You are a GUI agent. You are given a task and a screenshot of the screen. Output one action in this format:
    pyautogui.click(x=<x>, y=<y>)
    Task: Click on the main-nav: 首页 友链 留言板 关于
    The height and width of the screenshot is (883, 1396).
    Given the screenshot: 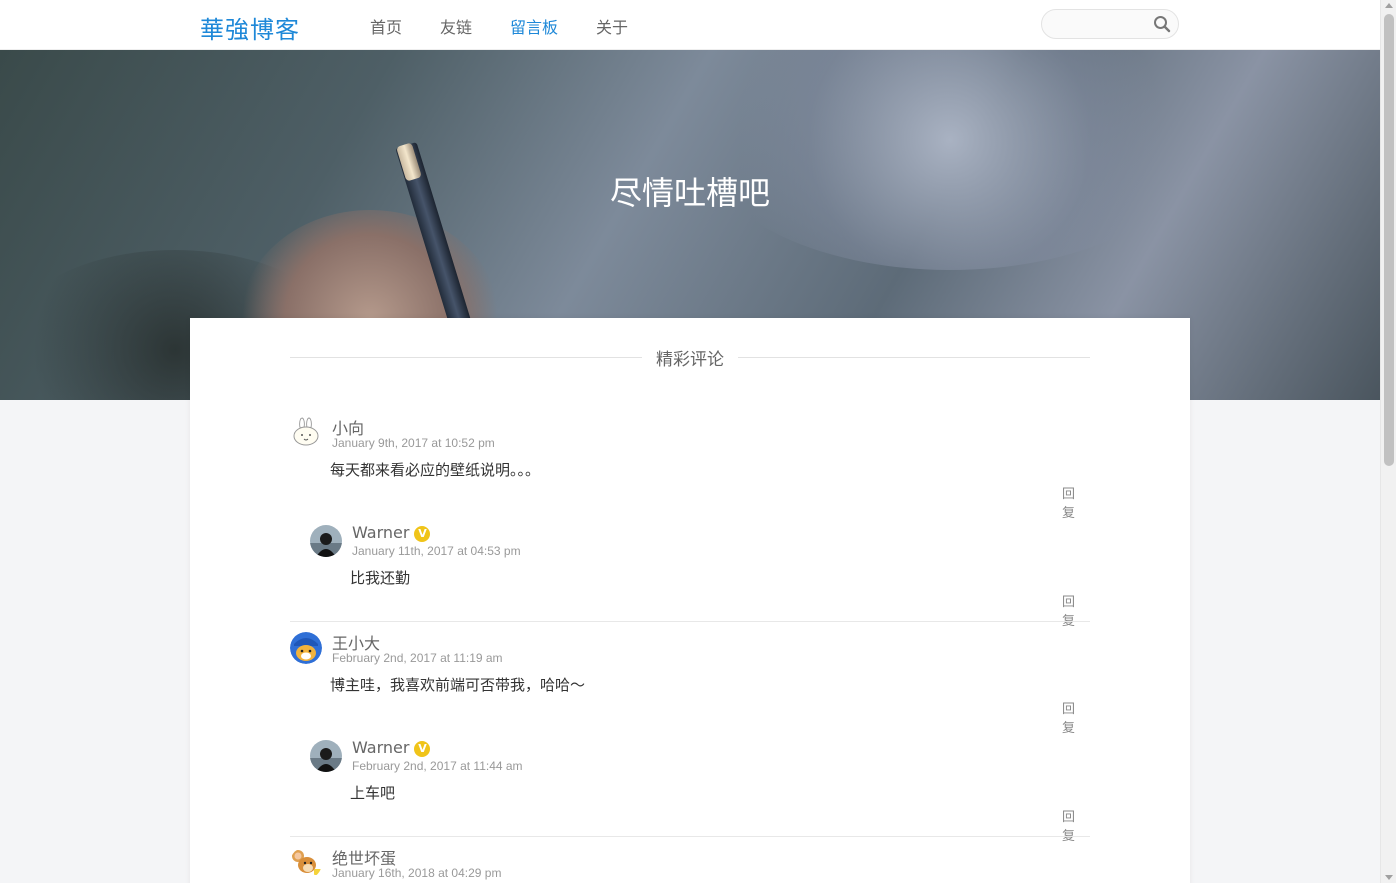 What is the action you would take?
    pyautogui.click(x=518, y=26)
    